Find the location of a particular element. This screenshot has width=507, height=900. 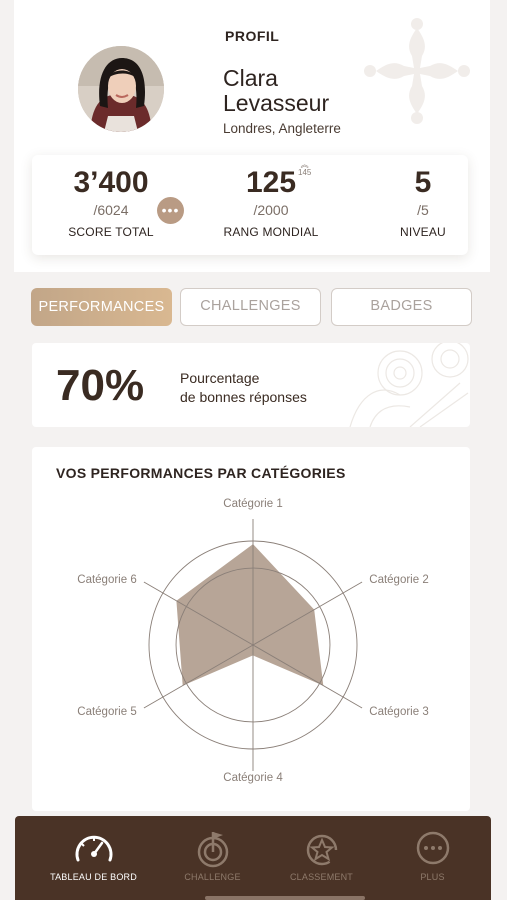

last-name: Levasseur is located at coordinates (276, 103).